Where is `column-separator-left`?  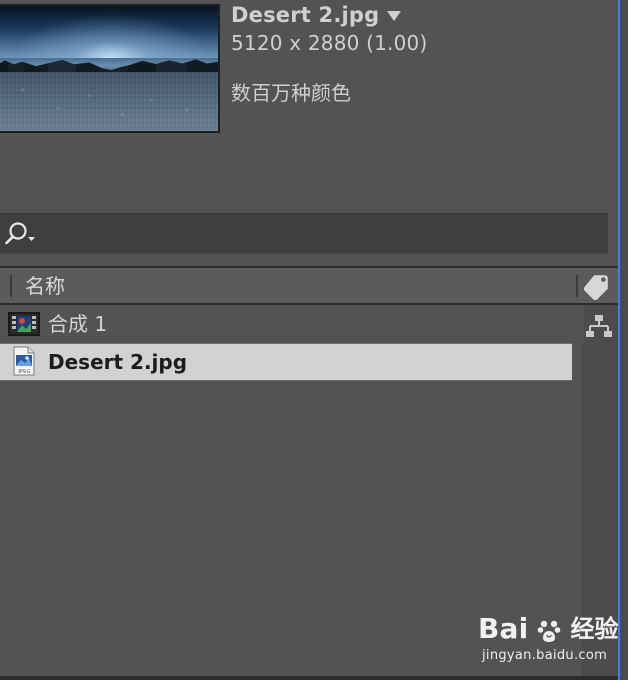
column-separator-left is located at coordinates (11, 286).